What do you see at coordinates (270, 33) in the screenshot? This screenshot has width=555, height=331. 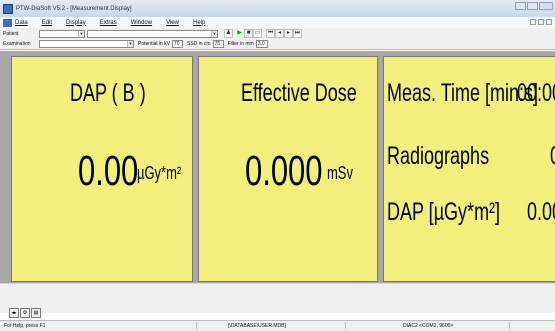 I see `first-icon: ⏮` at bounding box center [270, 33].